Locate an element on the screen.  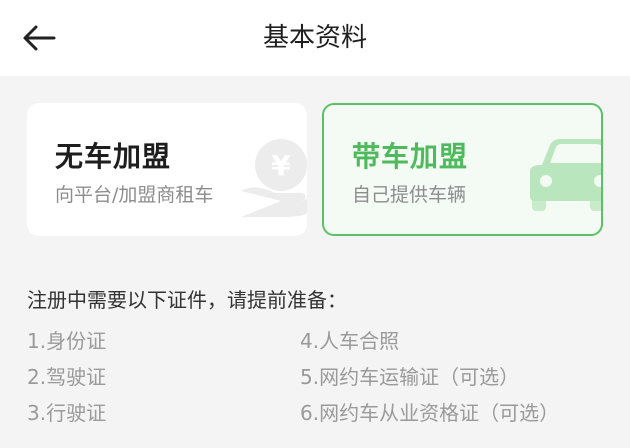
option-card-without-car: 无车加盟 向平台/加盟商租车 ¥ is located at coordinates (167, 169).